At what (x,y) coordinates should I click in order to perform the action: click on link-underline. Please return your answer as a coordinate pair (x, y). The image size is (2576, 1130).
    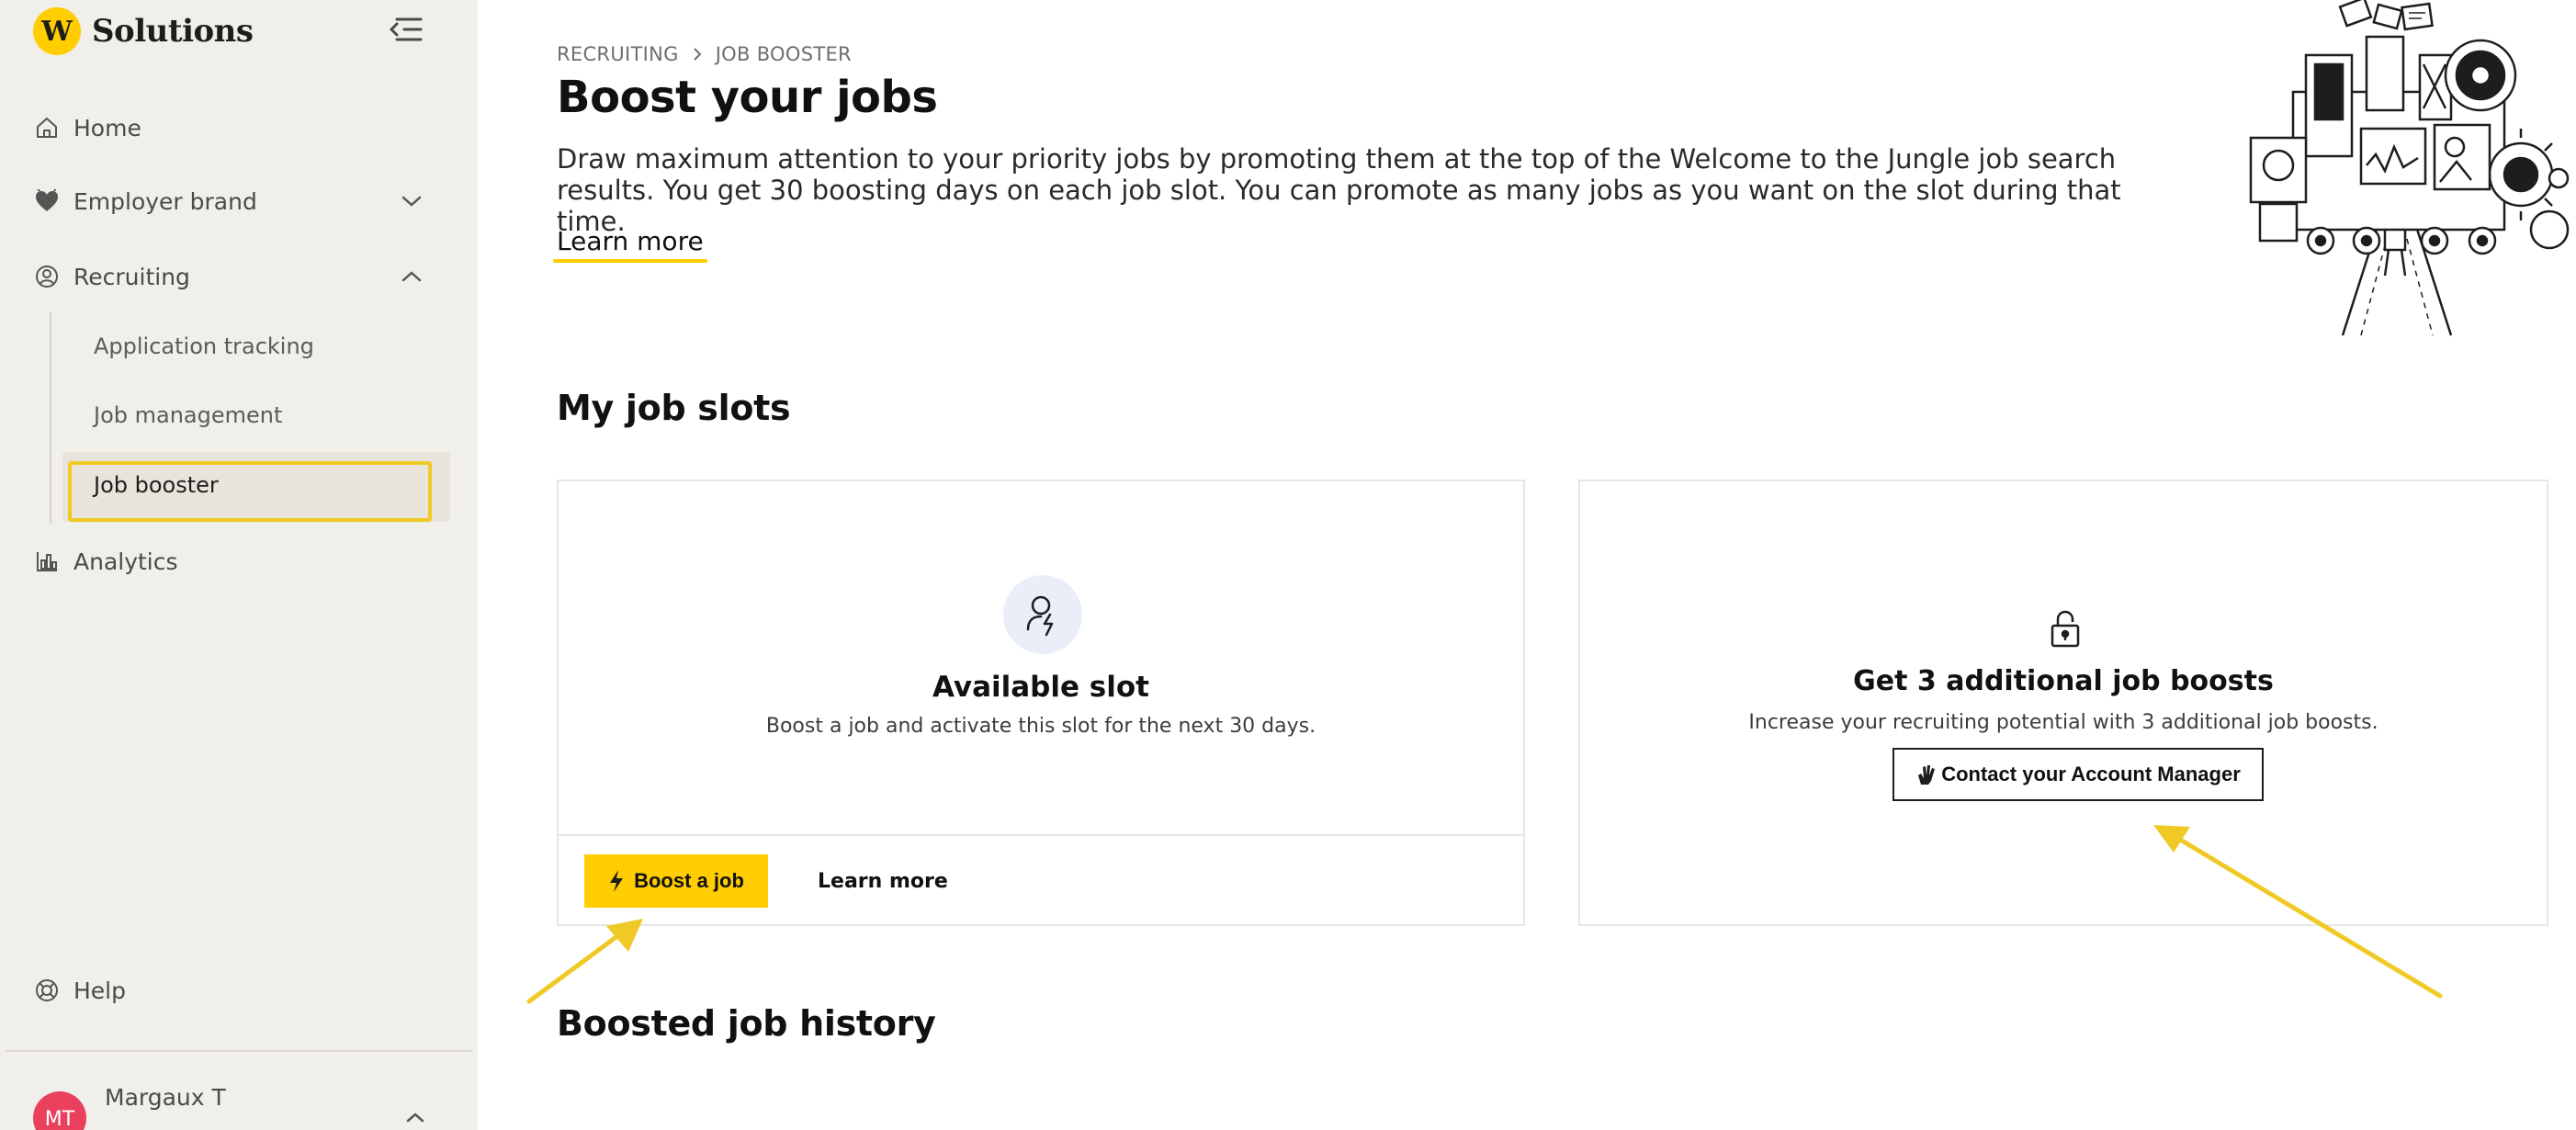
    Looking at the image, I should click on (630, 261).